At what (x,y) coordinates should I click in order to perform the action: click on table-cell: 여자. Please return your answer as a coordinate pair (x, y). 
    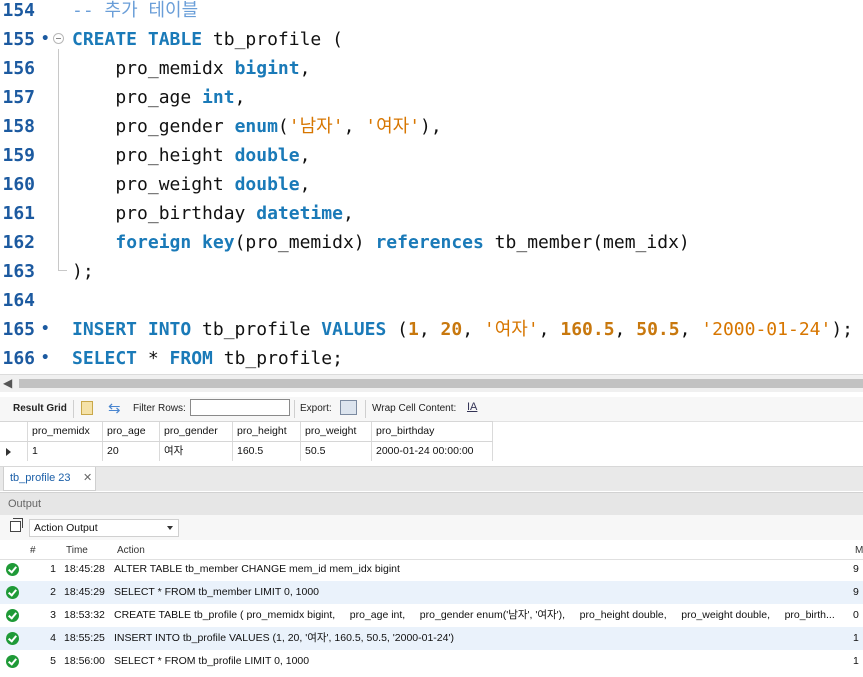
    Looking at the image, I should click on (196, 451).